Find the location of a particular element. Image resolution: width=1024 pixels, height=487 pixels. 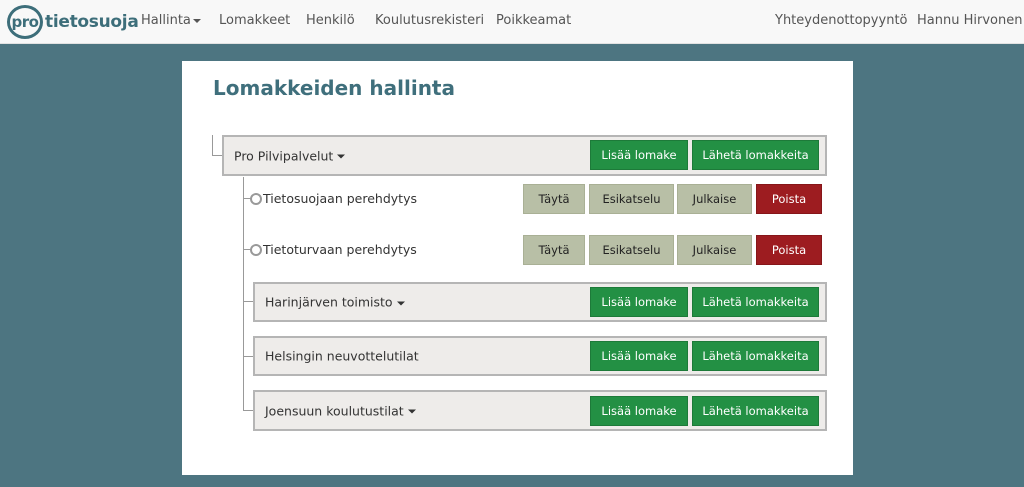

group-helsinki-label: Helsingin neuvottelutilat is located at coordinates (342, 356).